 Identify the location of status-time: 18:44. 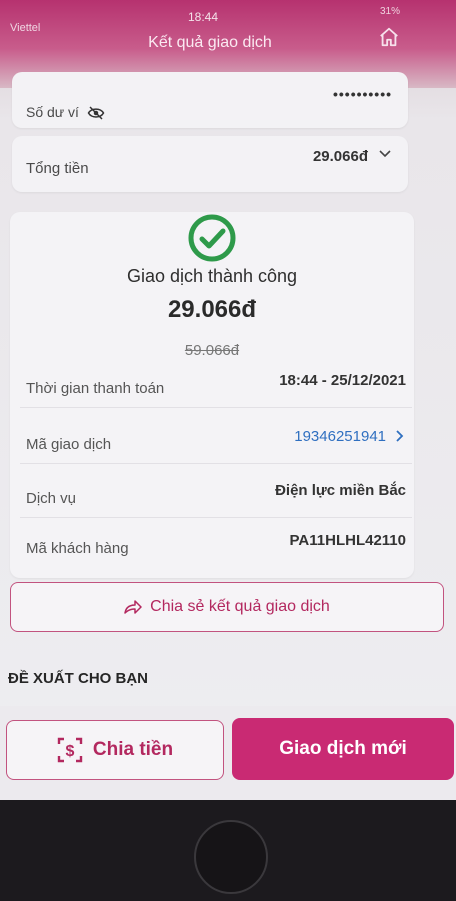
(203, 17).